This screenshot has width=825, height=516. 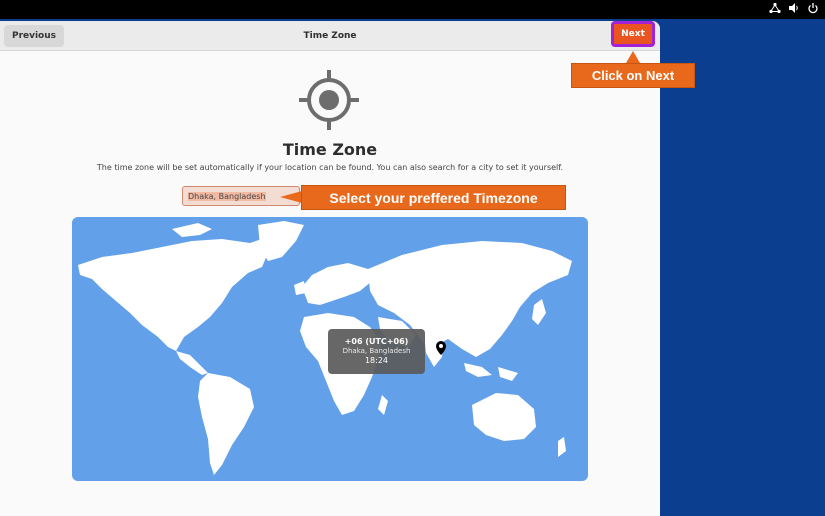 What do you see at coordinates (329, 102) in the screenshot?
I see `location-crosshair-icon` at bounding box center [329, 102].